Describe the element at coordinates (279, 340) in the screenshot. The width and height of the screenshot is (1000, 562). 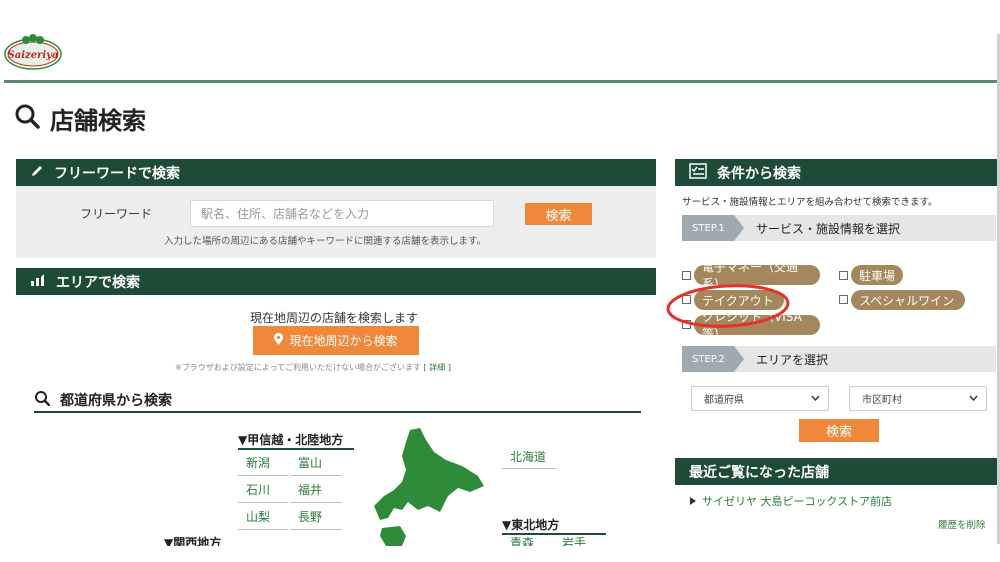
I see `location-pin-icon` at that location.